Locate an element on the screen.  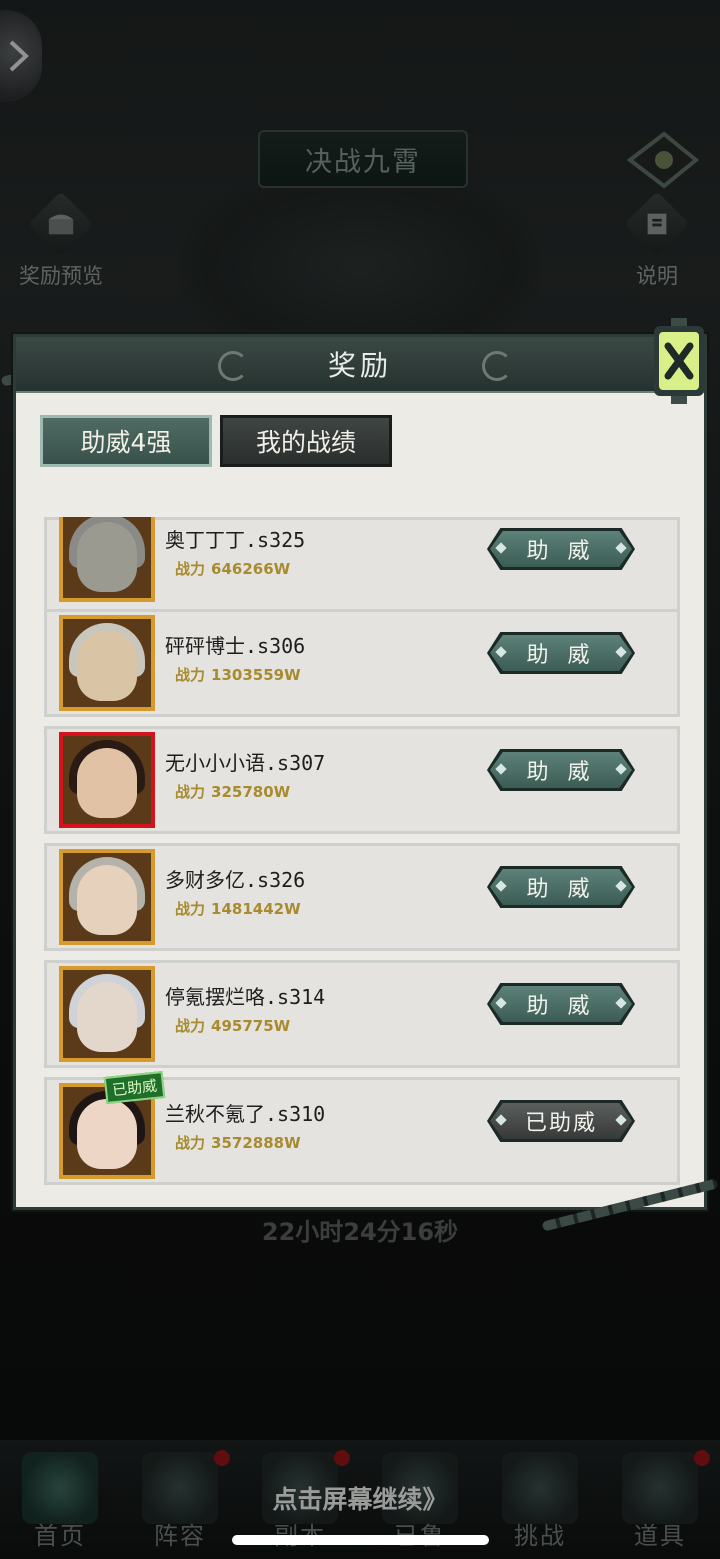
player-name: 奥丁丁丁.s325 is located at coordinates (235, 540).